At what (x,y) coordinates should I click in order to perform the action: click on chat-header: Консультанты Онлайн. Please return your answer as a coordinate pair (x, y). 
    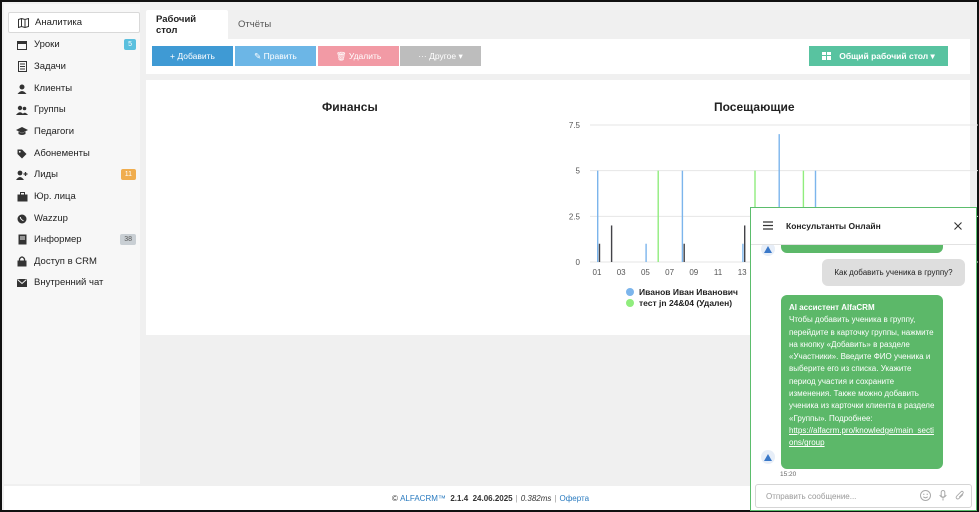
    Looking at the image, I should click on (863, 226).